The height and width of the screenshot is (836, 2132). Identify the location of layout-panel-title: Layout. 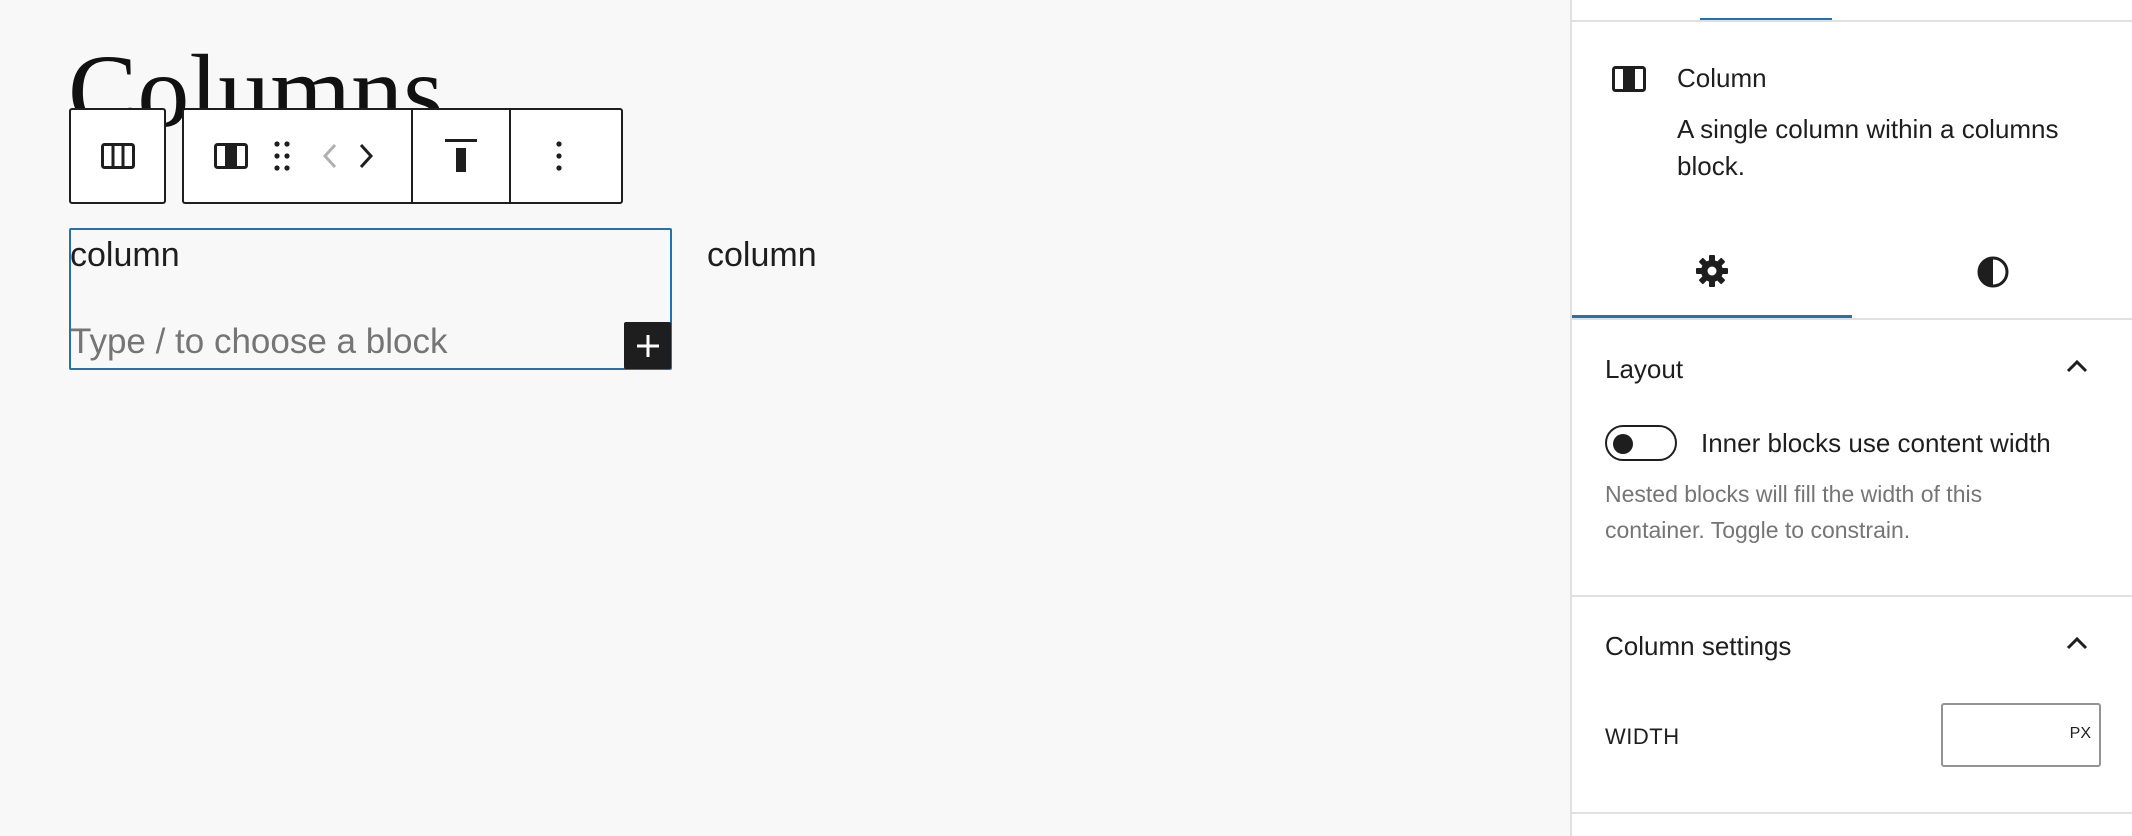
(1644, 369).